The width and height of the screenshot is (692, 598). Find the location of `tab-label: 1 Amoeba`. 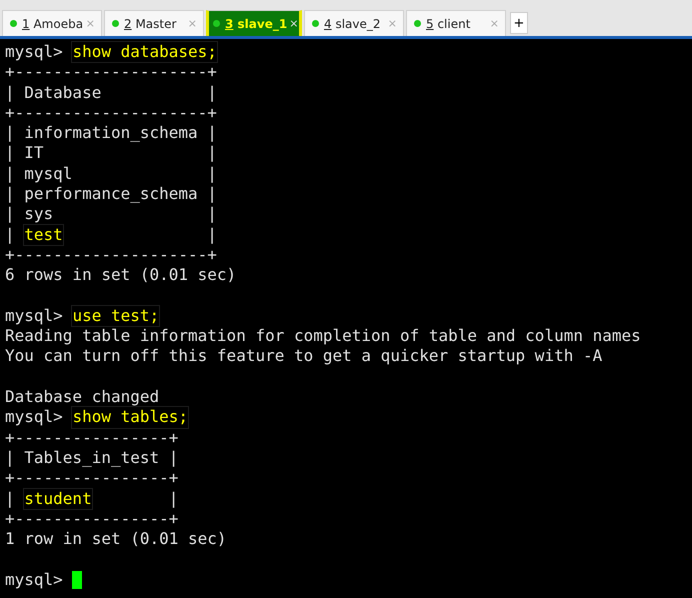

tab-label: 1 Amoeba is located at coordinates (53, 23).